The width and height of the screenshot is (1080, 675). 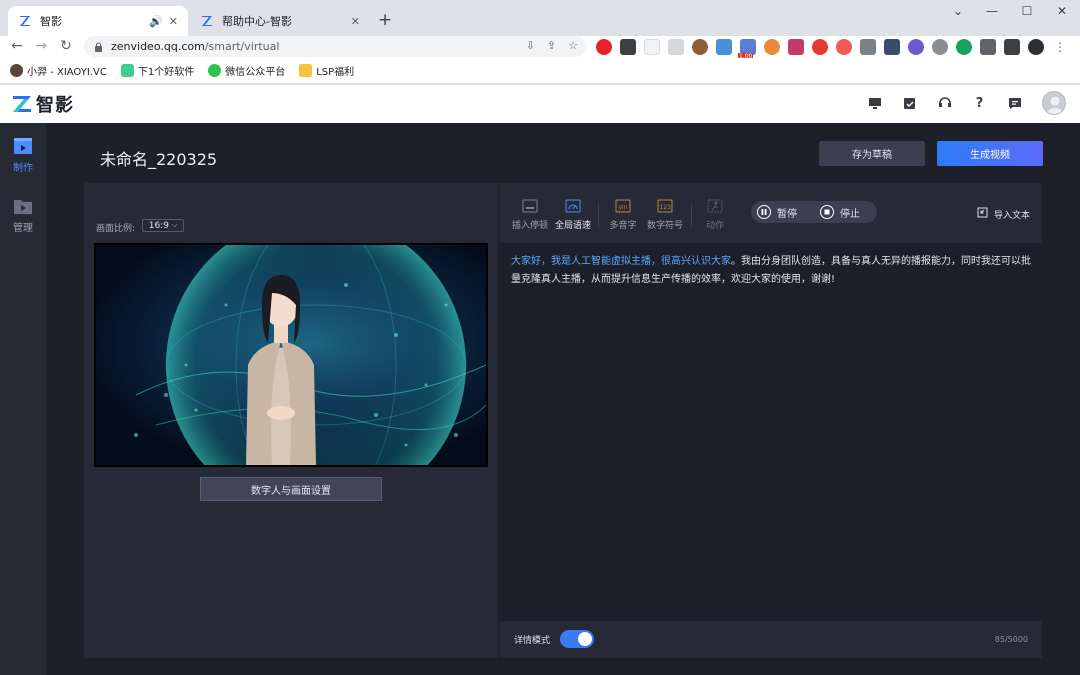 I want to click on toolbar-divider, so click(x=691, y=215).